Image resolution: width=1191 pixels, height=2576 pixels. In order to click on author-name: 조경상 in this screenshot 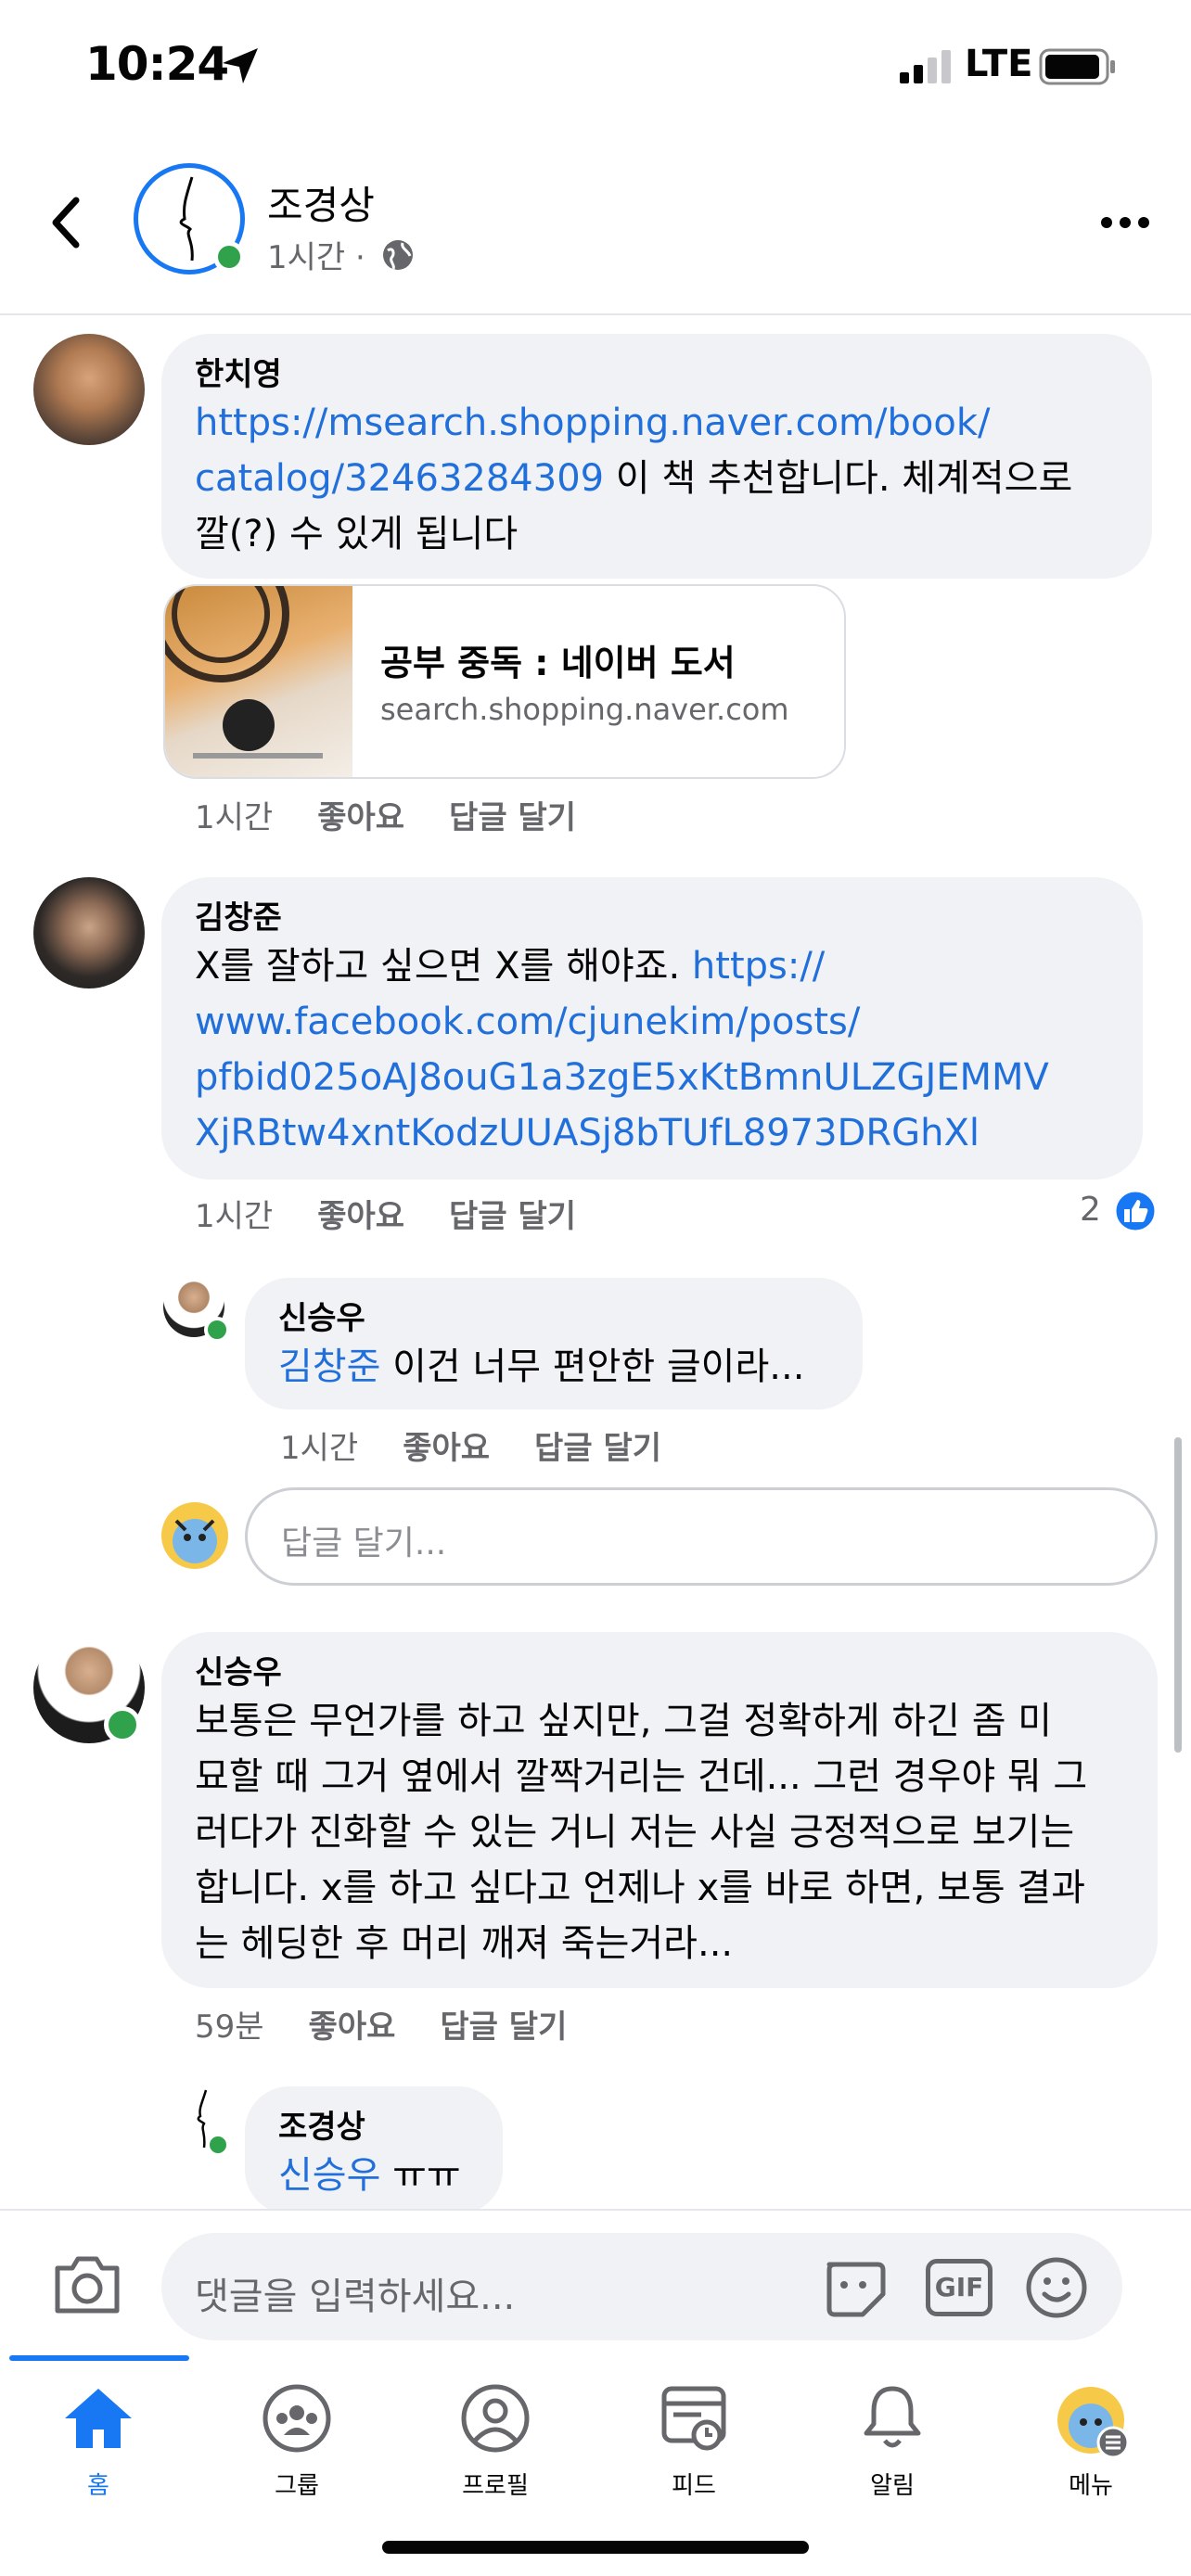, I will do `click(321, 202)`.